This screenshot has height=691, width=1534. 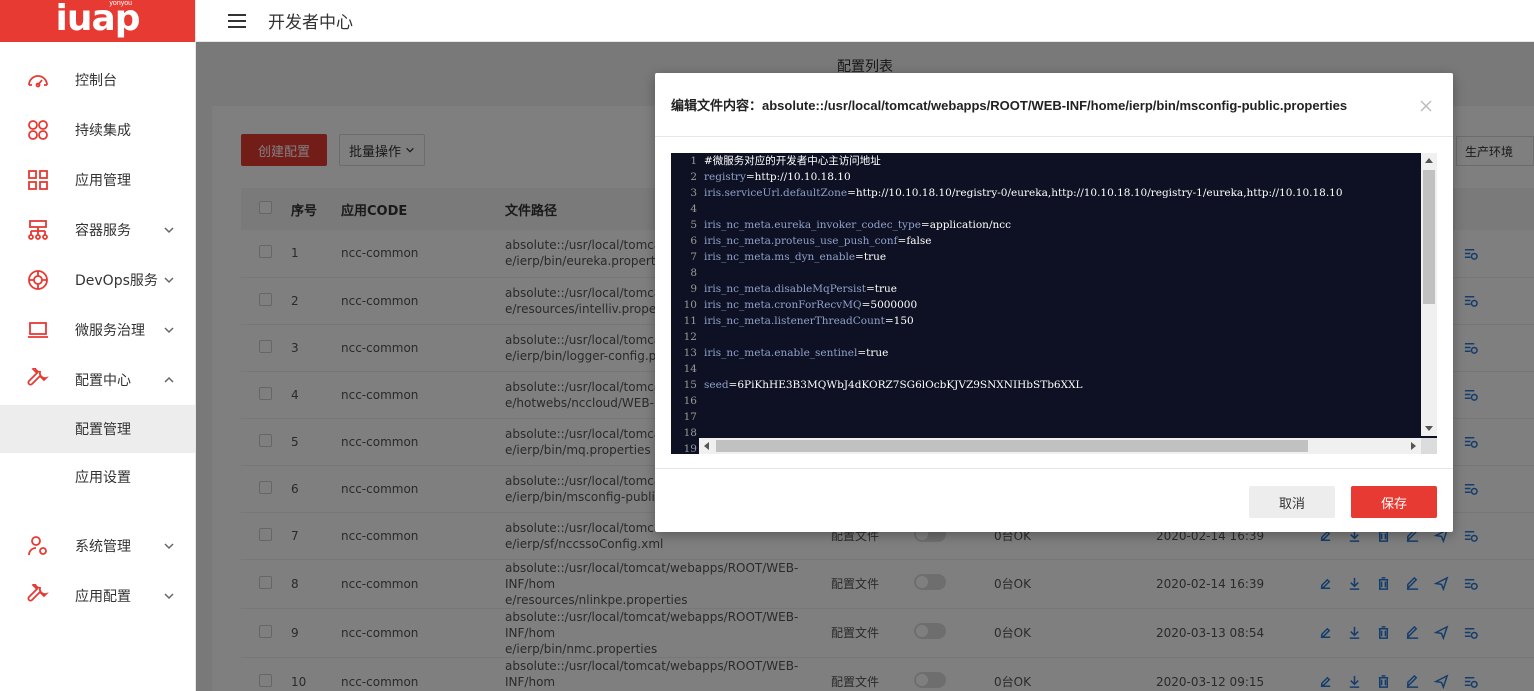 What do you see at coordinates (103, 597) in the screenshot?
I see `sidebar-item-label: 应用配置` at bounding box center [103, 597].